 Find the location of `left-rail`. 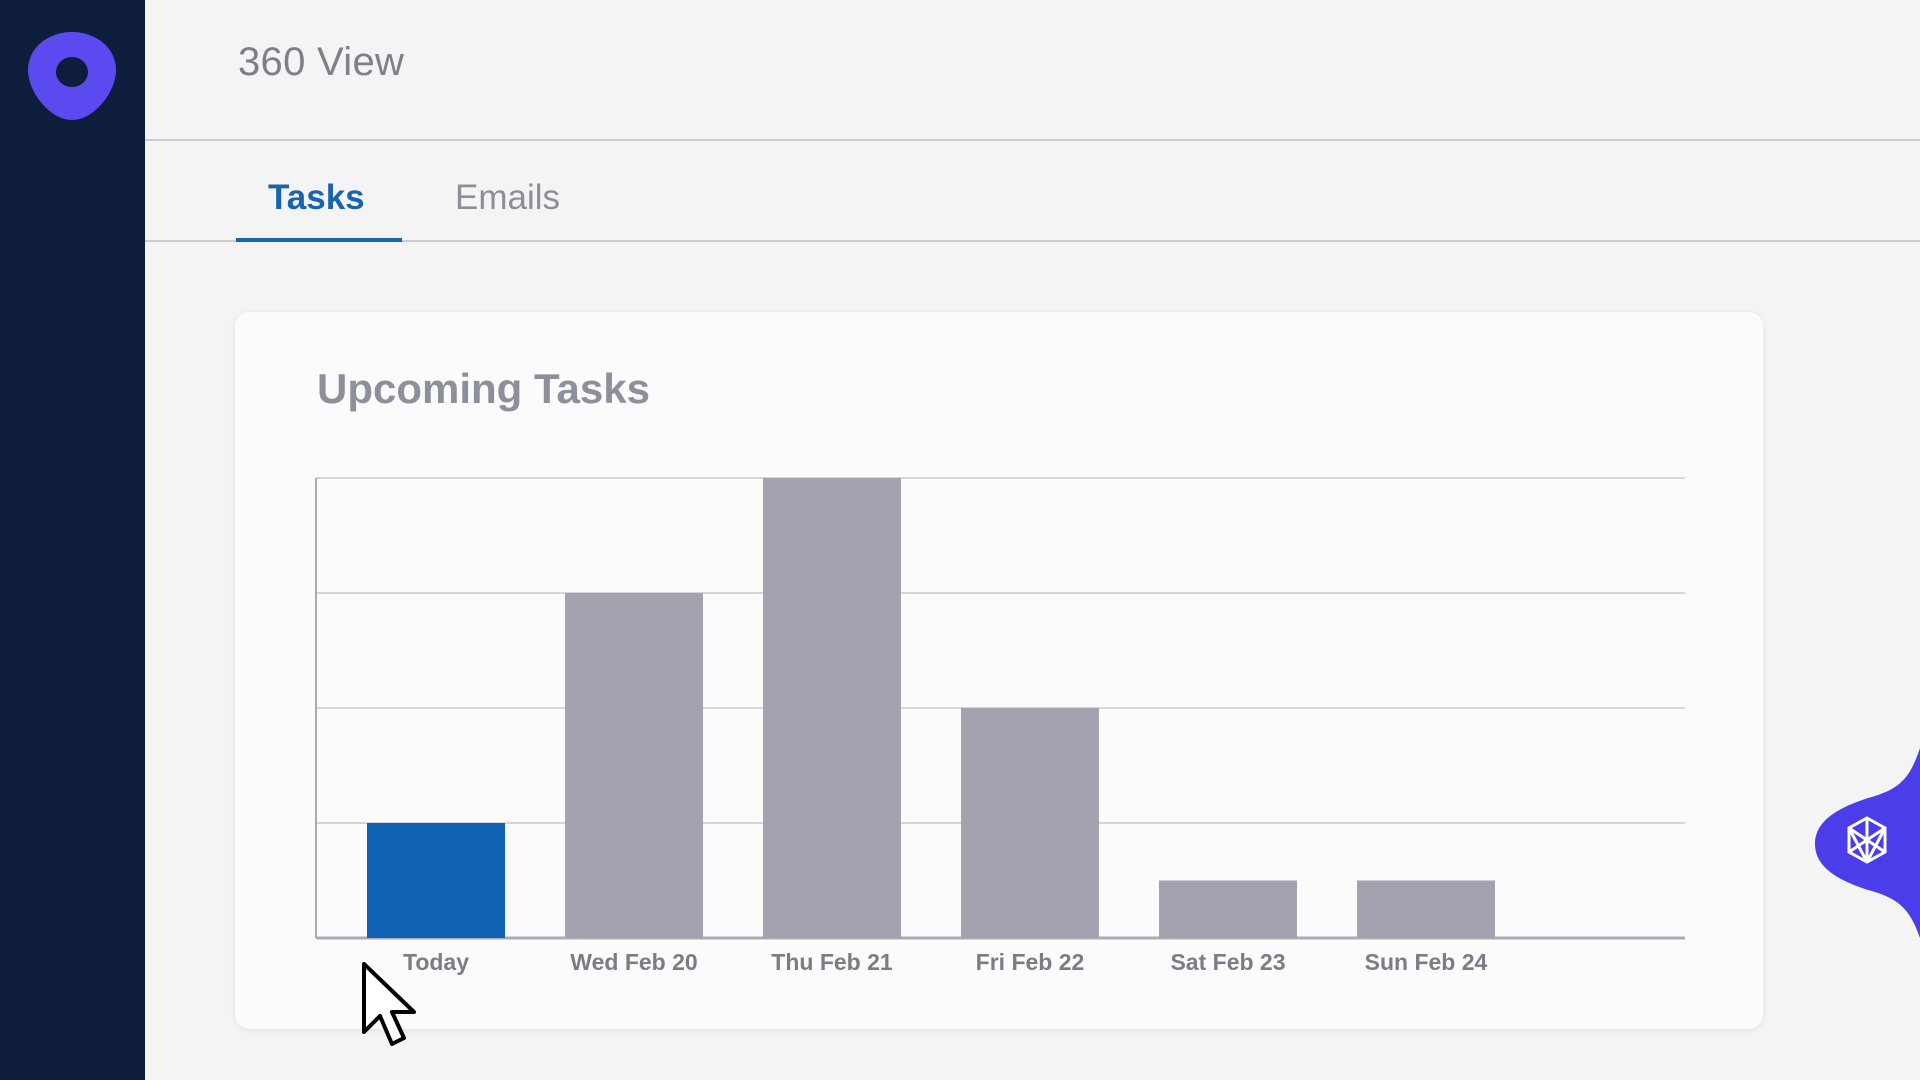

left-rail is located at coordinates (72, 540).